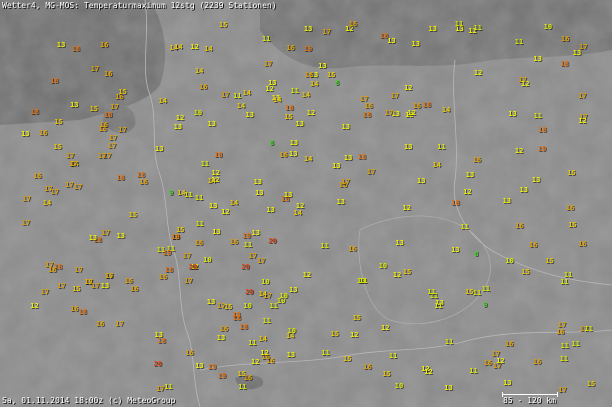 This screenshot has height=407, width=612. I want to click on station-temperature: 9, so click(171, 193).